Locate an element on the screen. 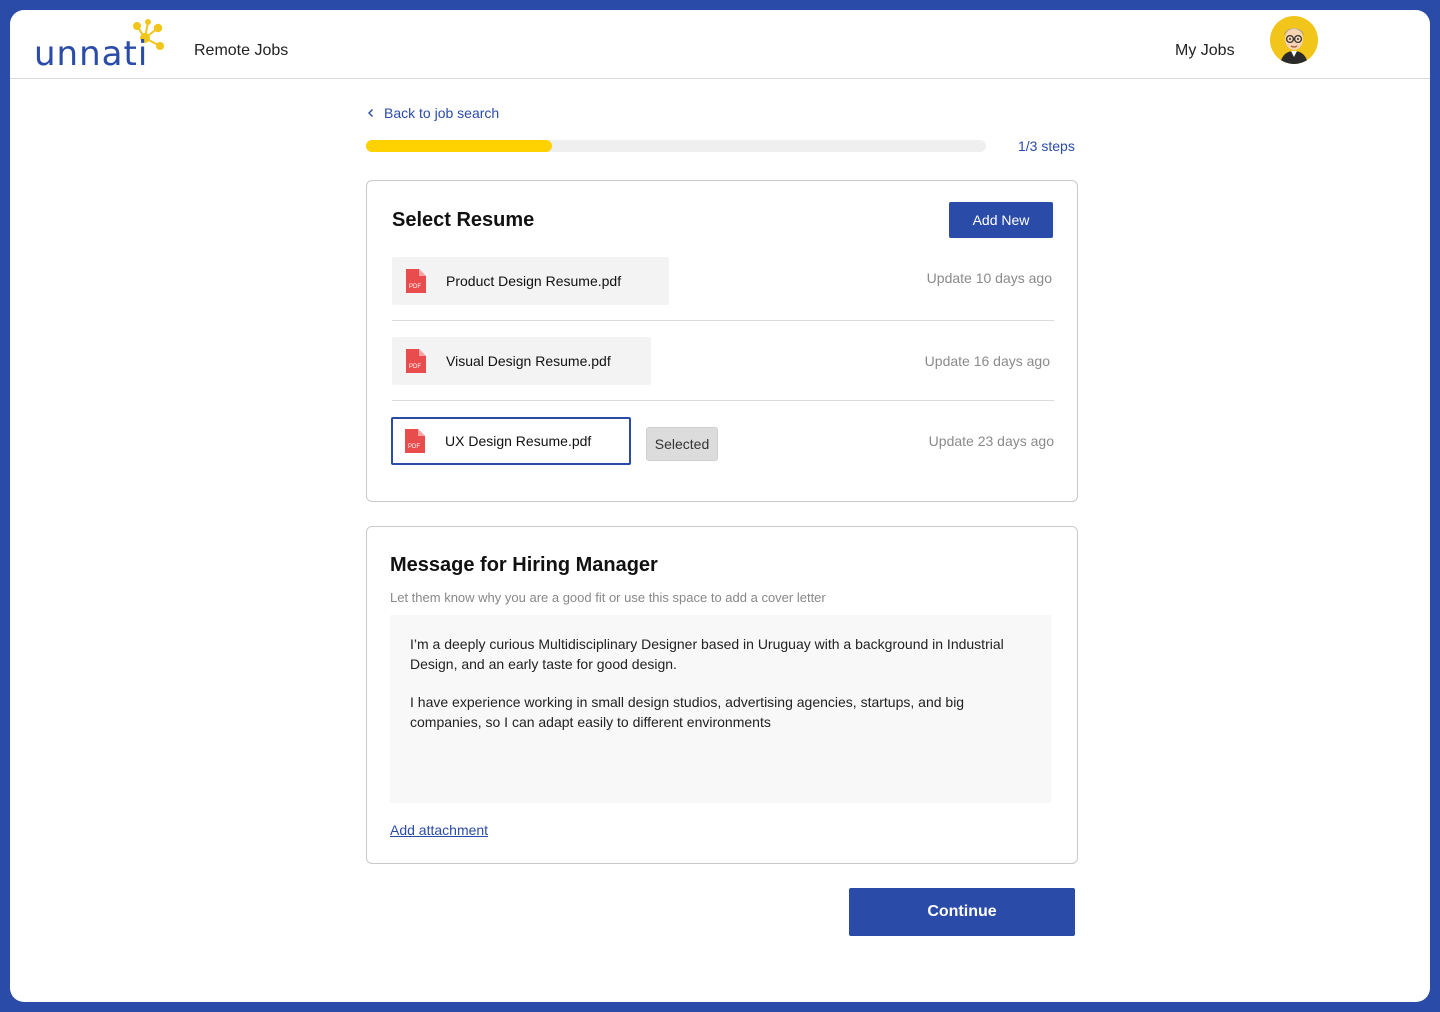 The width and height of the screenshot is (1440, 1012). add-new-resume-button: Add New is located at coordinates (1001, 220).